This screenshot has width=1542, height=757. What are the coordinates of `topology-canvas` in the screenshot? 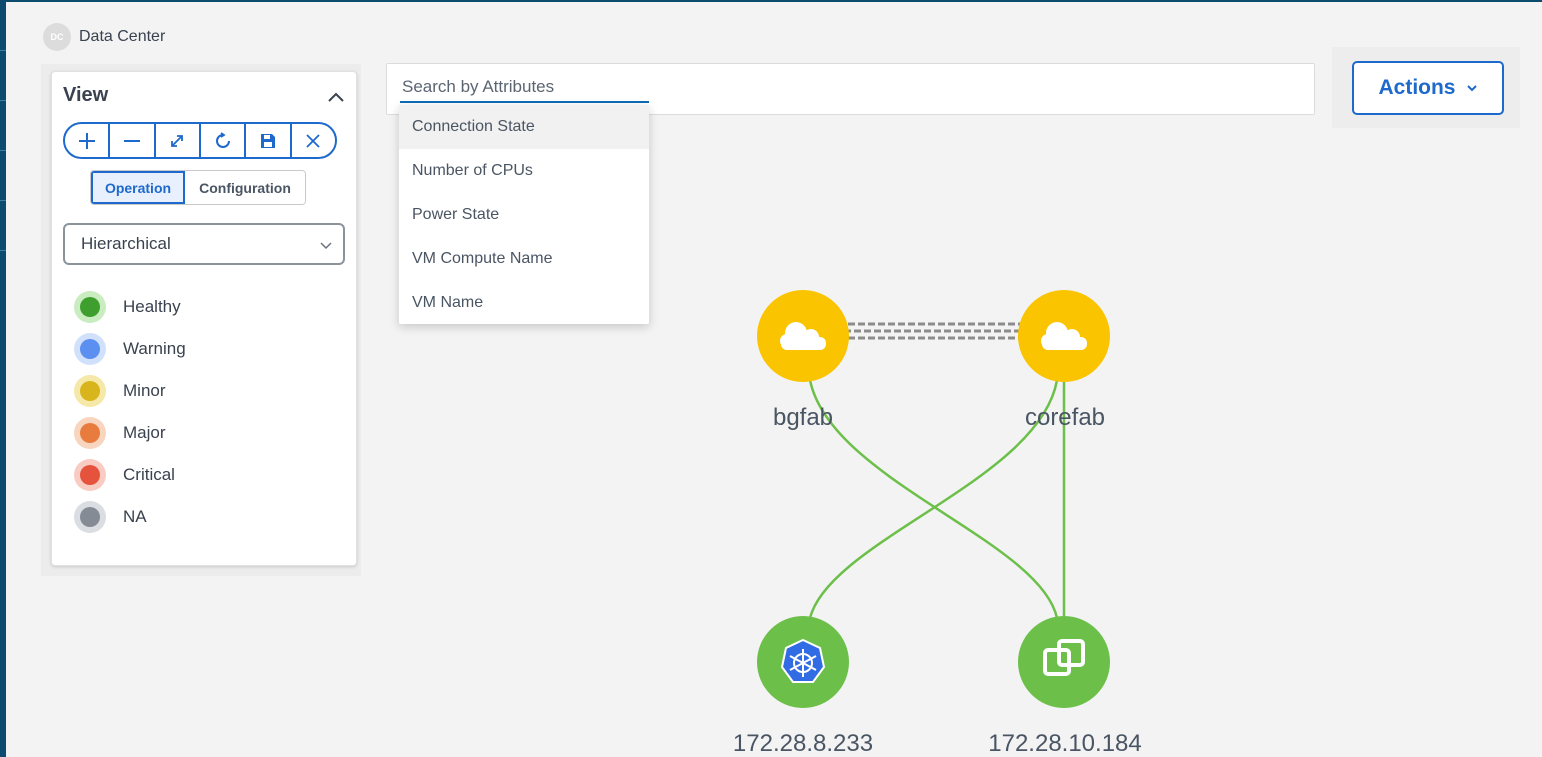 It's located at (933, 499).